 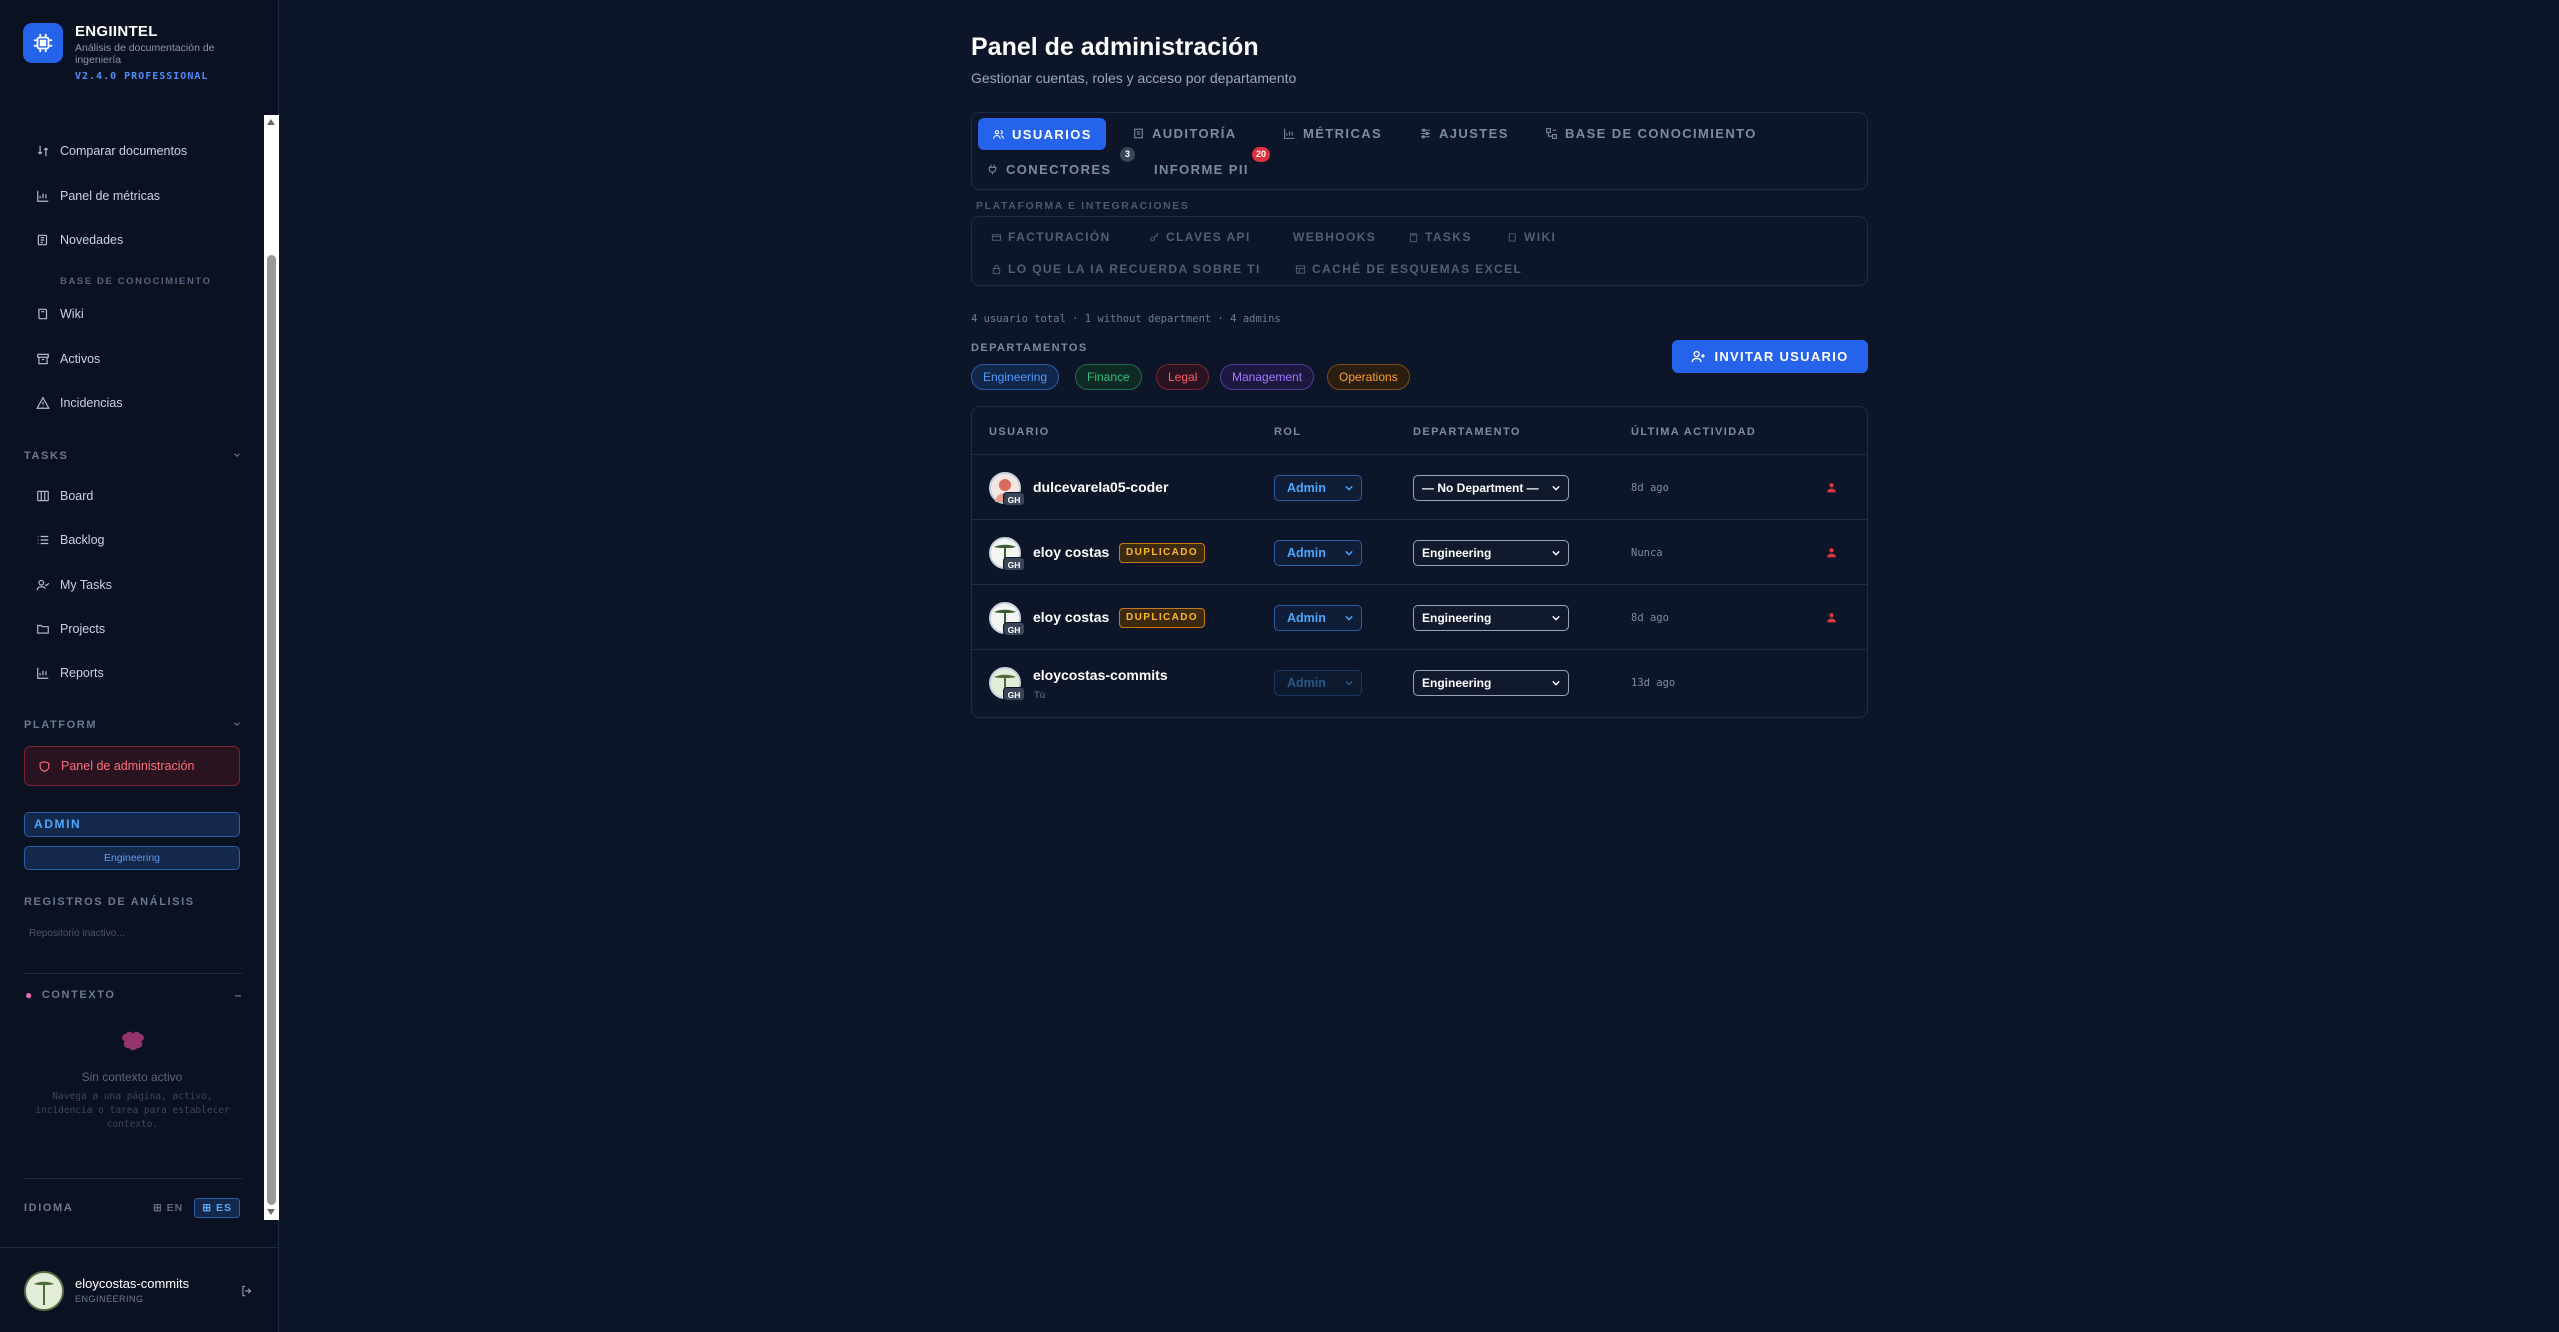 What do you see at coordinates (1108, 377) in the screenshot?
I see `department-chip-finance: Finance` at bounding box center [1108, 377].